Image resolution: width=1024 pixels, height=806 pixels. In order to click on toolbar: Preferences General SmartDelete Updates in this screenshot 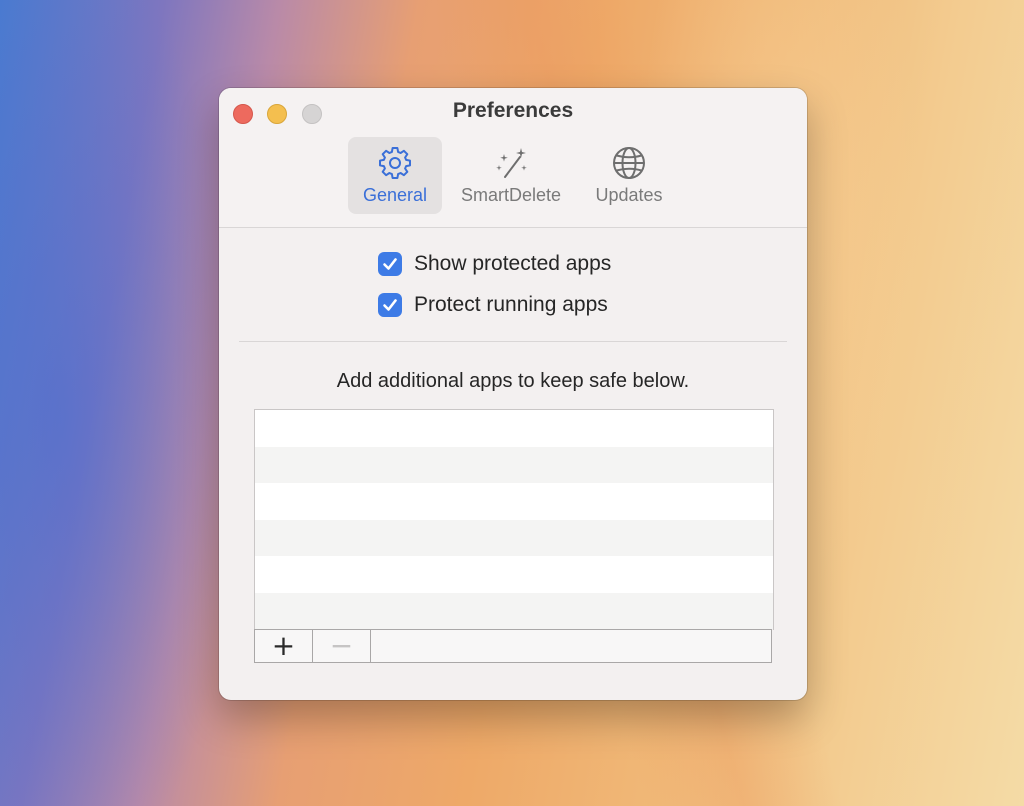, I will do `click(513, 158)`.